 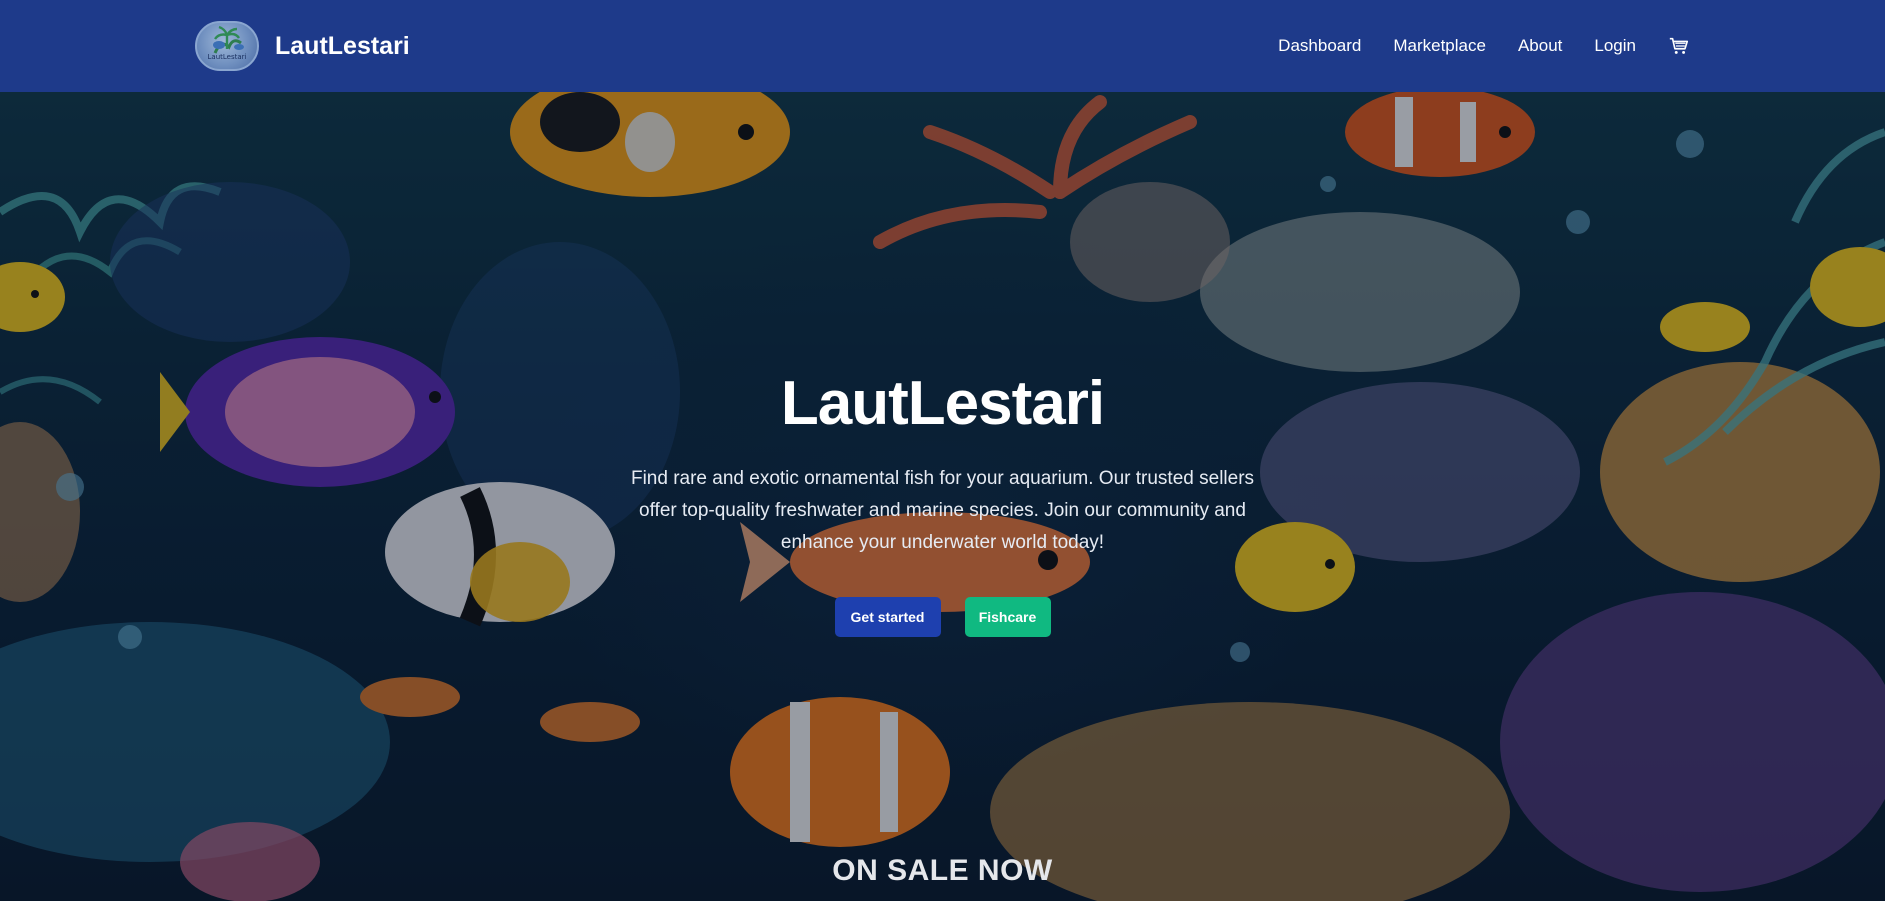 What do you see at coordinates (1439, 46) in the screenshot?
I see `nav-link-marketplace: Marketplace` at bounding box center [1439, 46].